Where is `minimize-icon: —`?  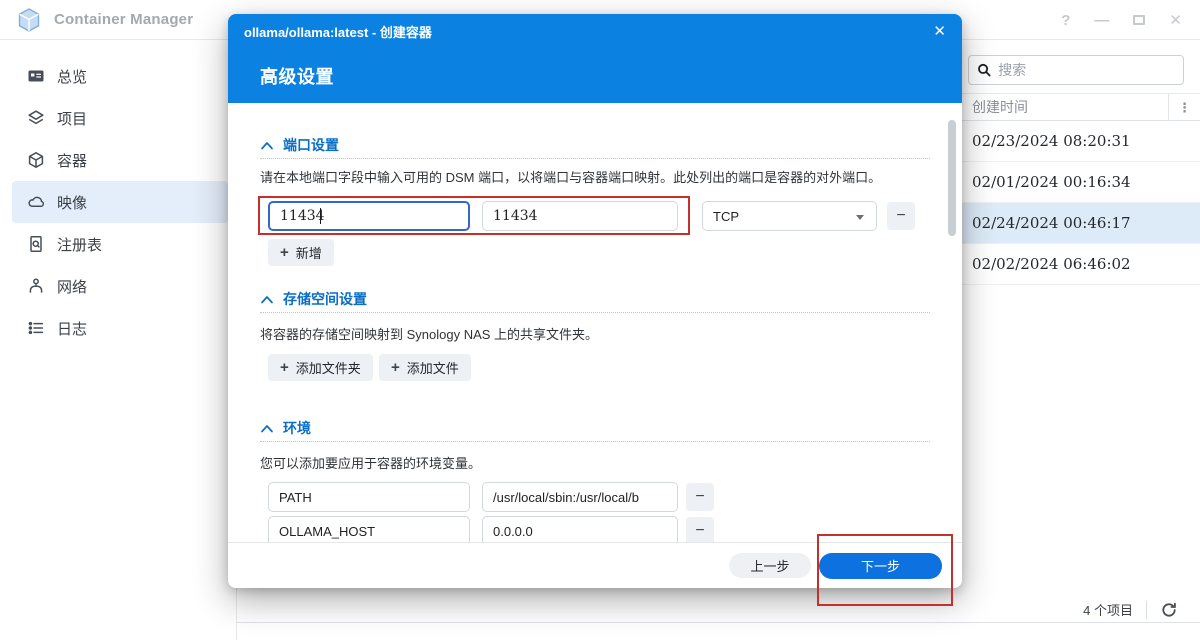 minimize-icon: — is located at coordinates (1101, 20).